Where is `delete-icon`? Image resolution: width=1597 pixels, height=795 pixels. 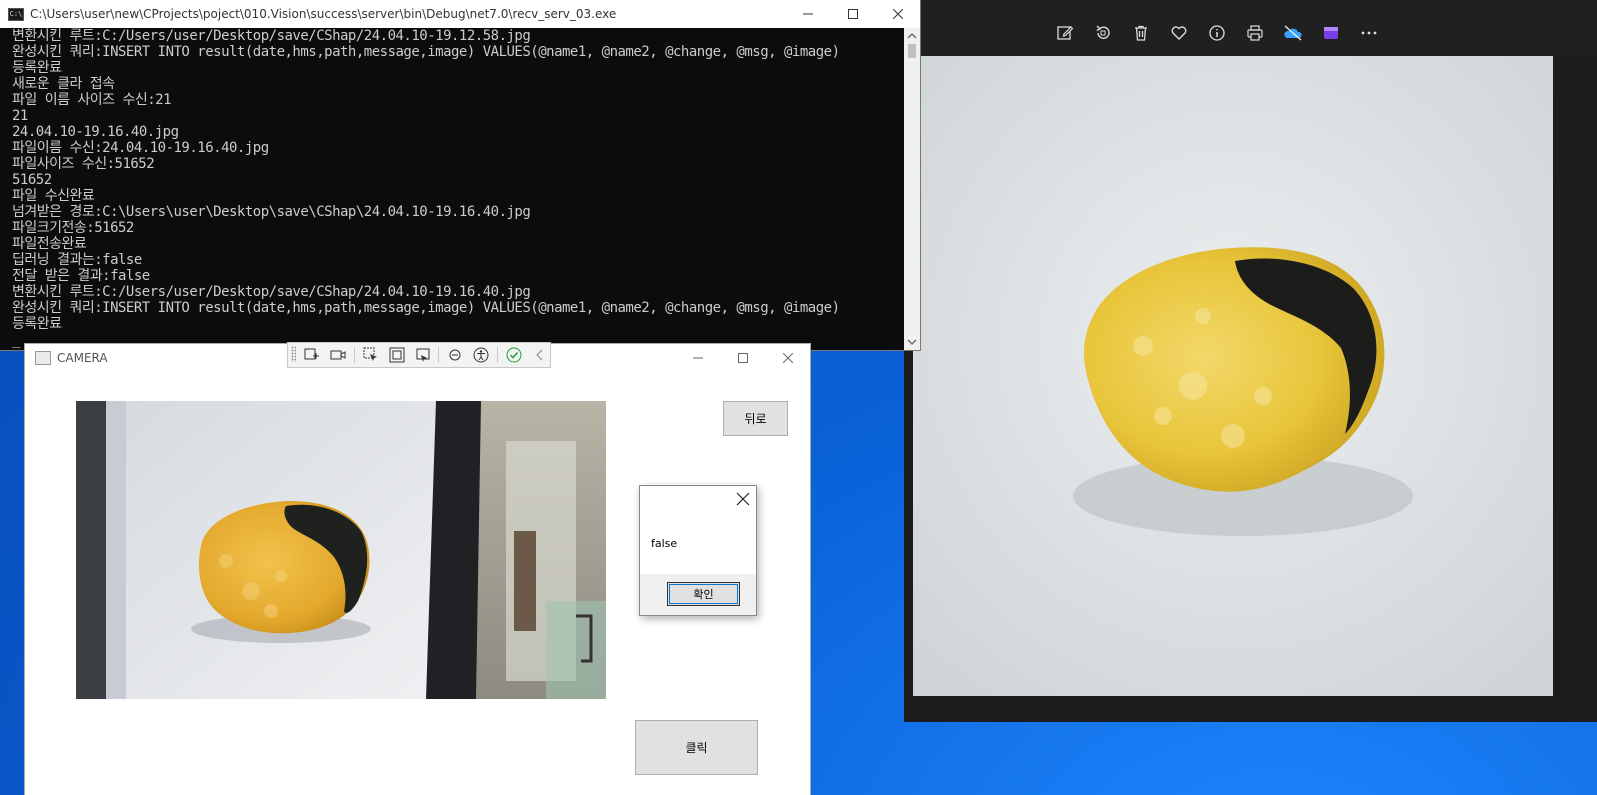
delete-icon is located at coordinates (1141, 33).